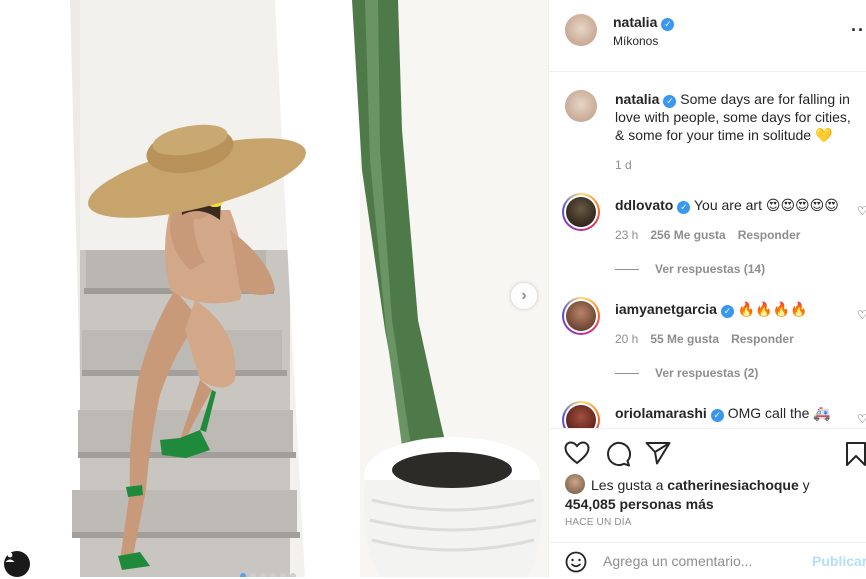 This screenshot has height=579, width=866. I want to click on comment-likes: 256 Me gusta, so click(687, 235).